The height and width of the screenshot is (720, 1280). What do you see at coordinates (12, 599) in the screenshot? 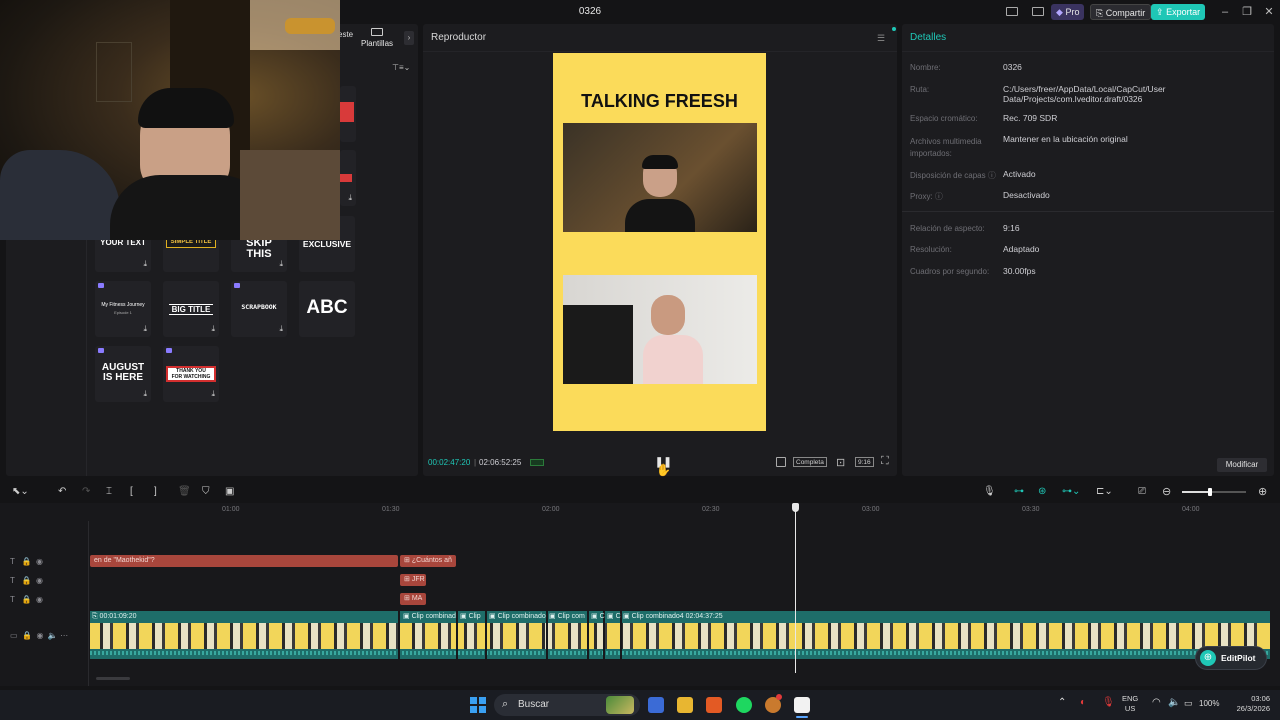
I see `text-icon: T` at bounding box center [12, 599].